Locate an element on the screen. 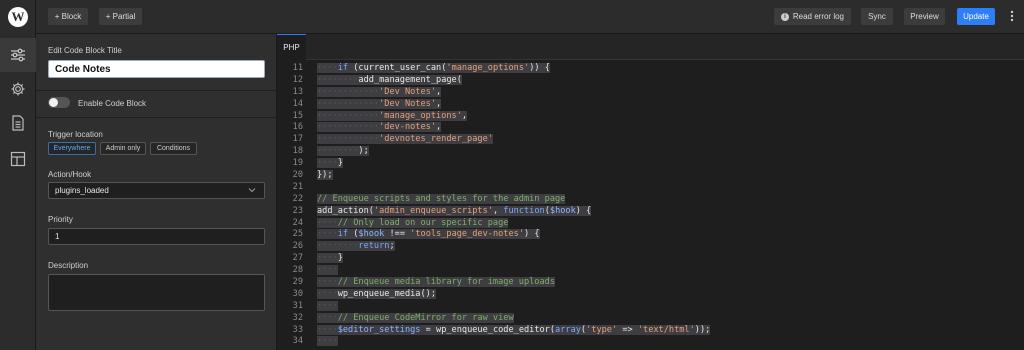 This screenshot has height=350, width=1024. line-number: 14 is located at coordinates (297, 103).